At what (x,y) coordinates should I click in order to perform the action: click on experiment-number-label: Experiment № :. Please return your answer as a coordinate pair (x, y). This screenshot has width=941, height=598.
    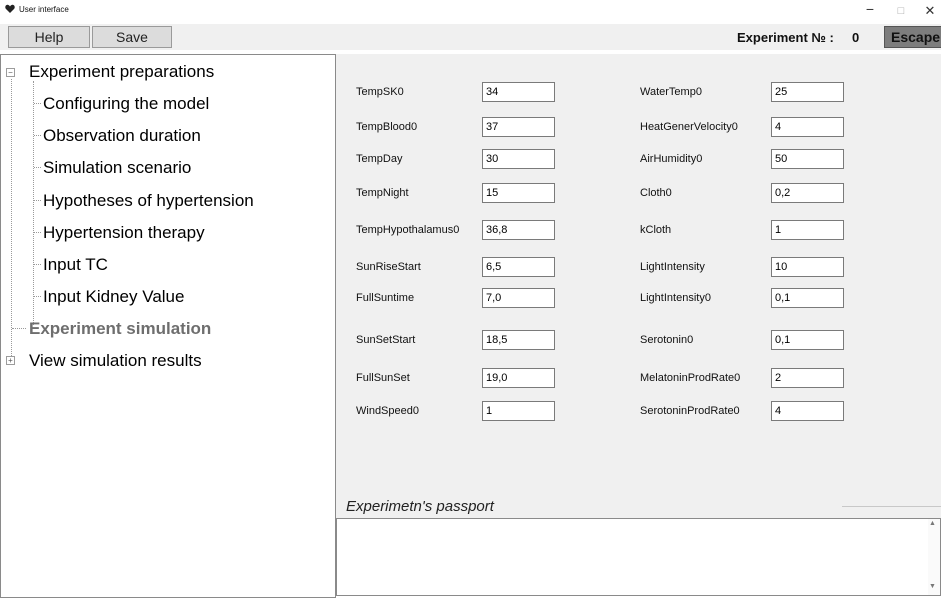
    Looking at the image, I should click on (785, 37).